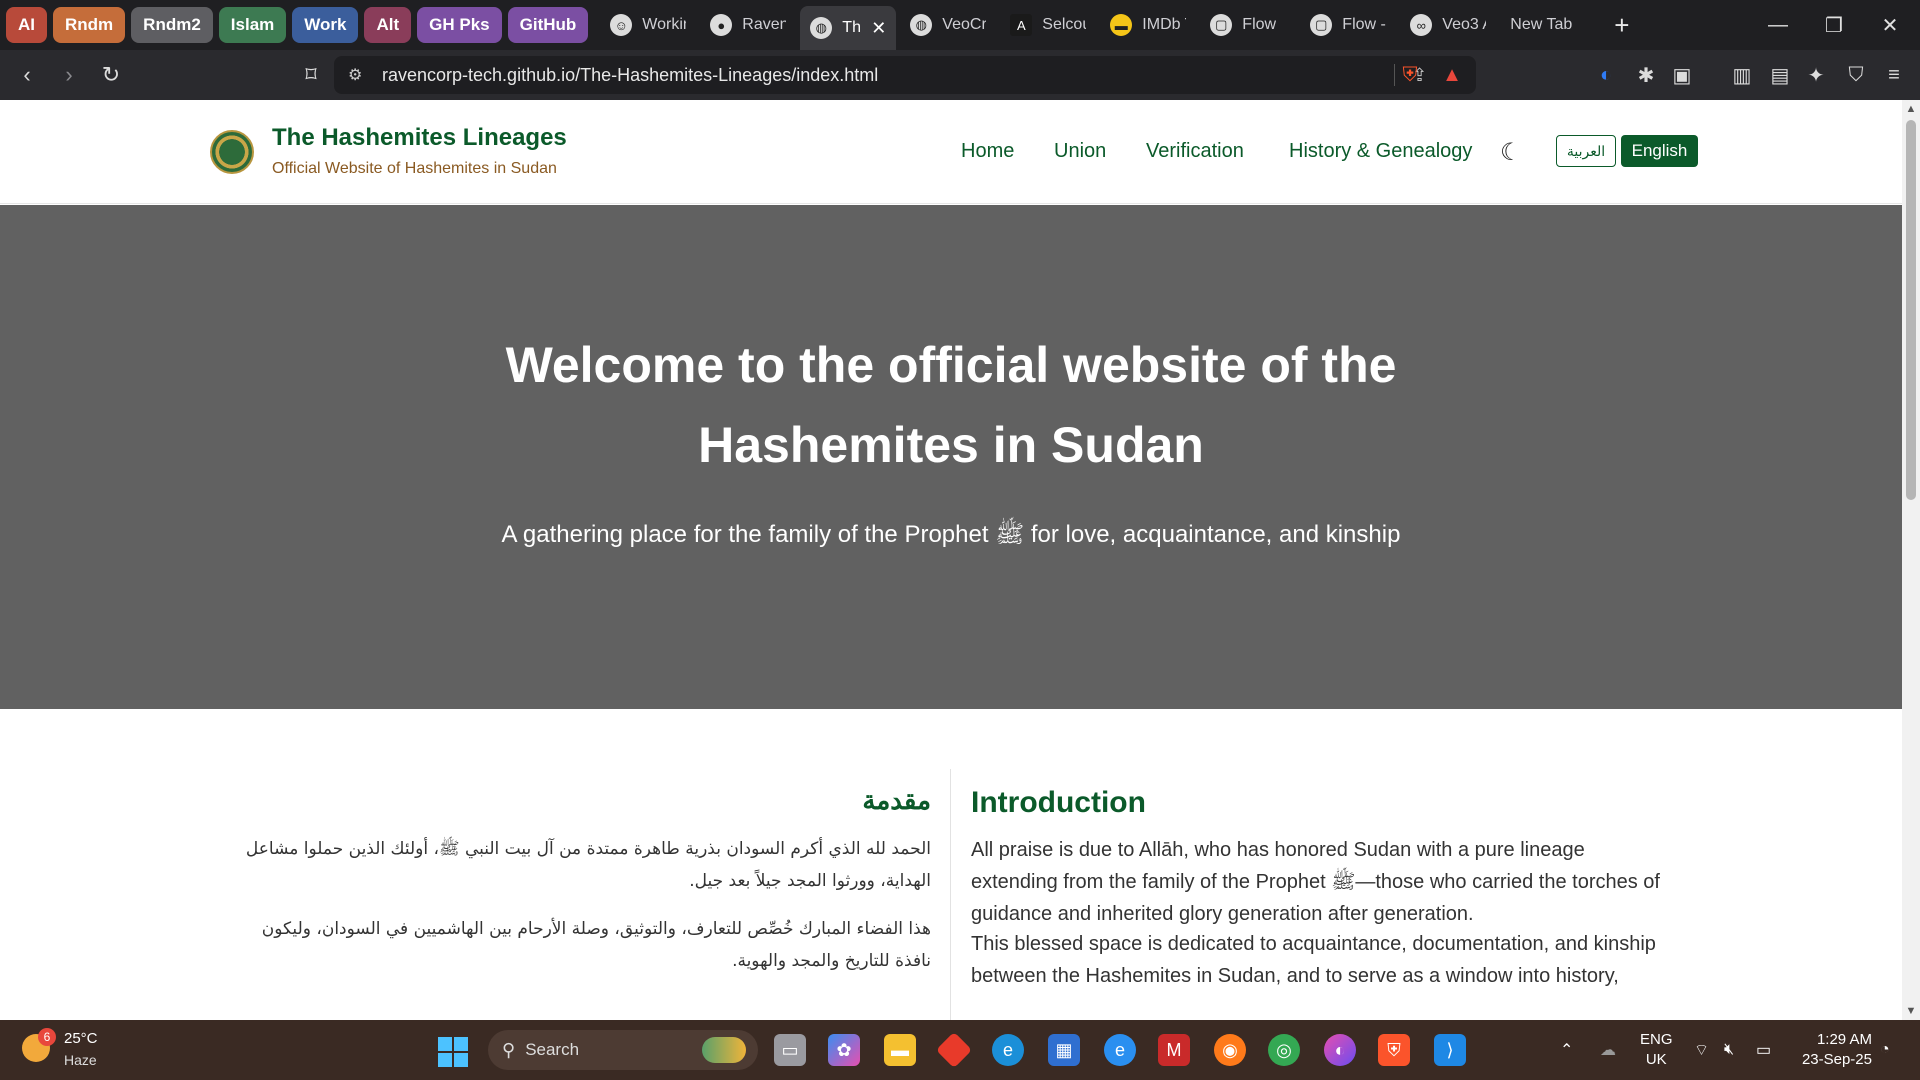 The height and width of the screenshot is (1080, 1920). I want to click on close-tab-icon: ✕, so click(878, 28).